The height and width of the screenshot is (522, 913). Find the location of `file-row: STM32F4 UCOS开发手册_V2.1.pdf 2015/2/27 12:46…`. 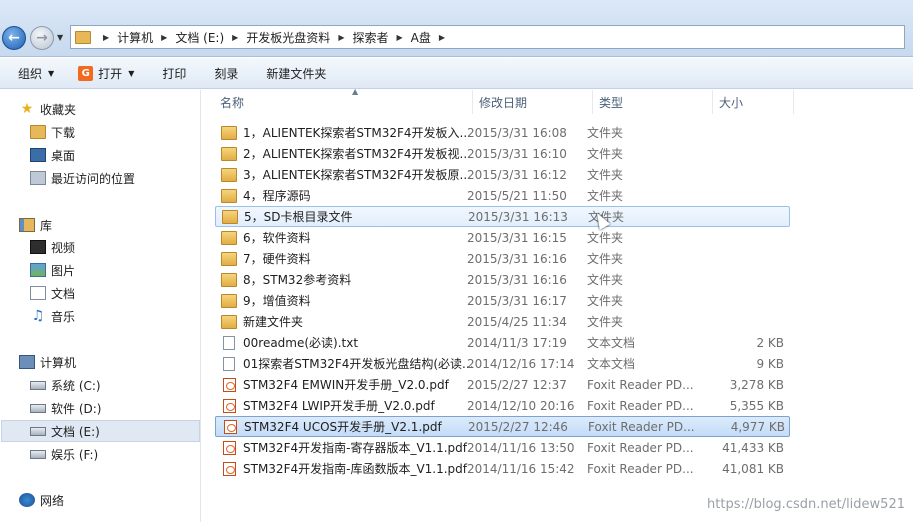

file-row: STM32F4 UCOS开发手册_V2.1.pdf 2015/2/27 12:46… is located at coordinates (502, 426).